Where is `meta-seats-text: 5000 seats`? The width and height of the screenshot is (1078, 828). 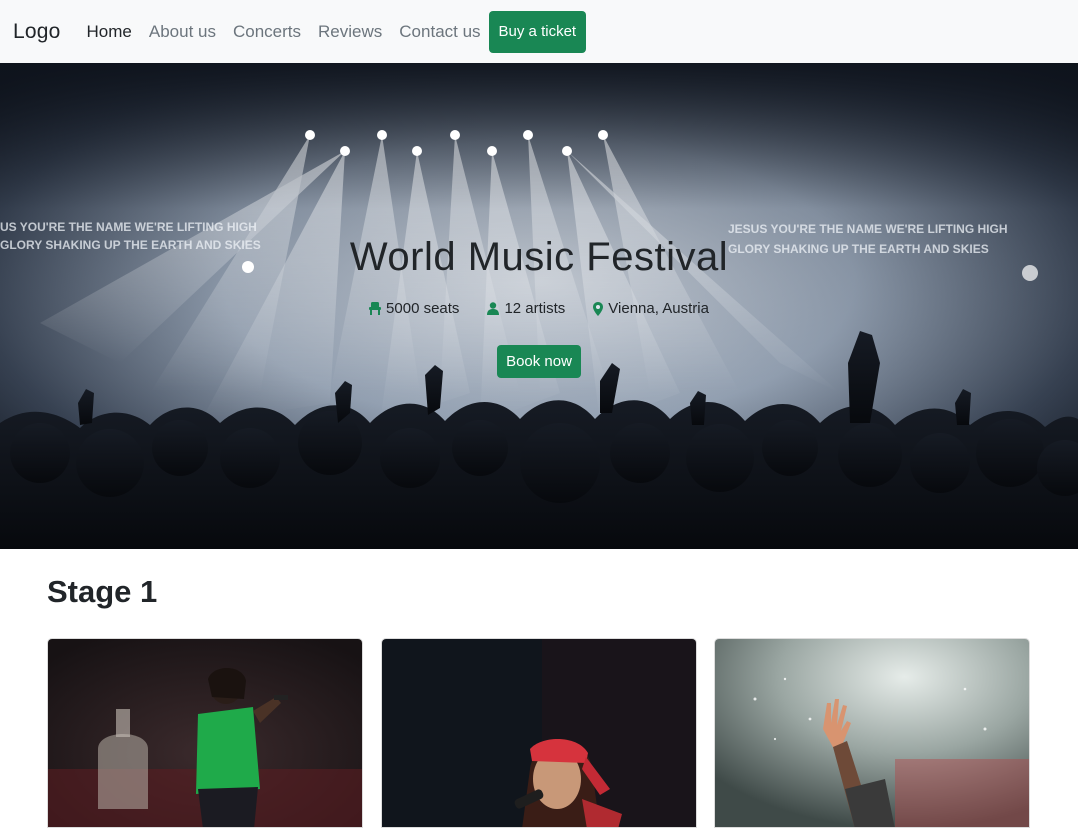
meta-seats-text: 5000 seats is located at coordinates (423, 308).